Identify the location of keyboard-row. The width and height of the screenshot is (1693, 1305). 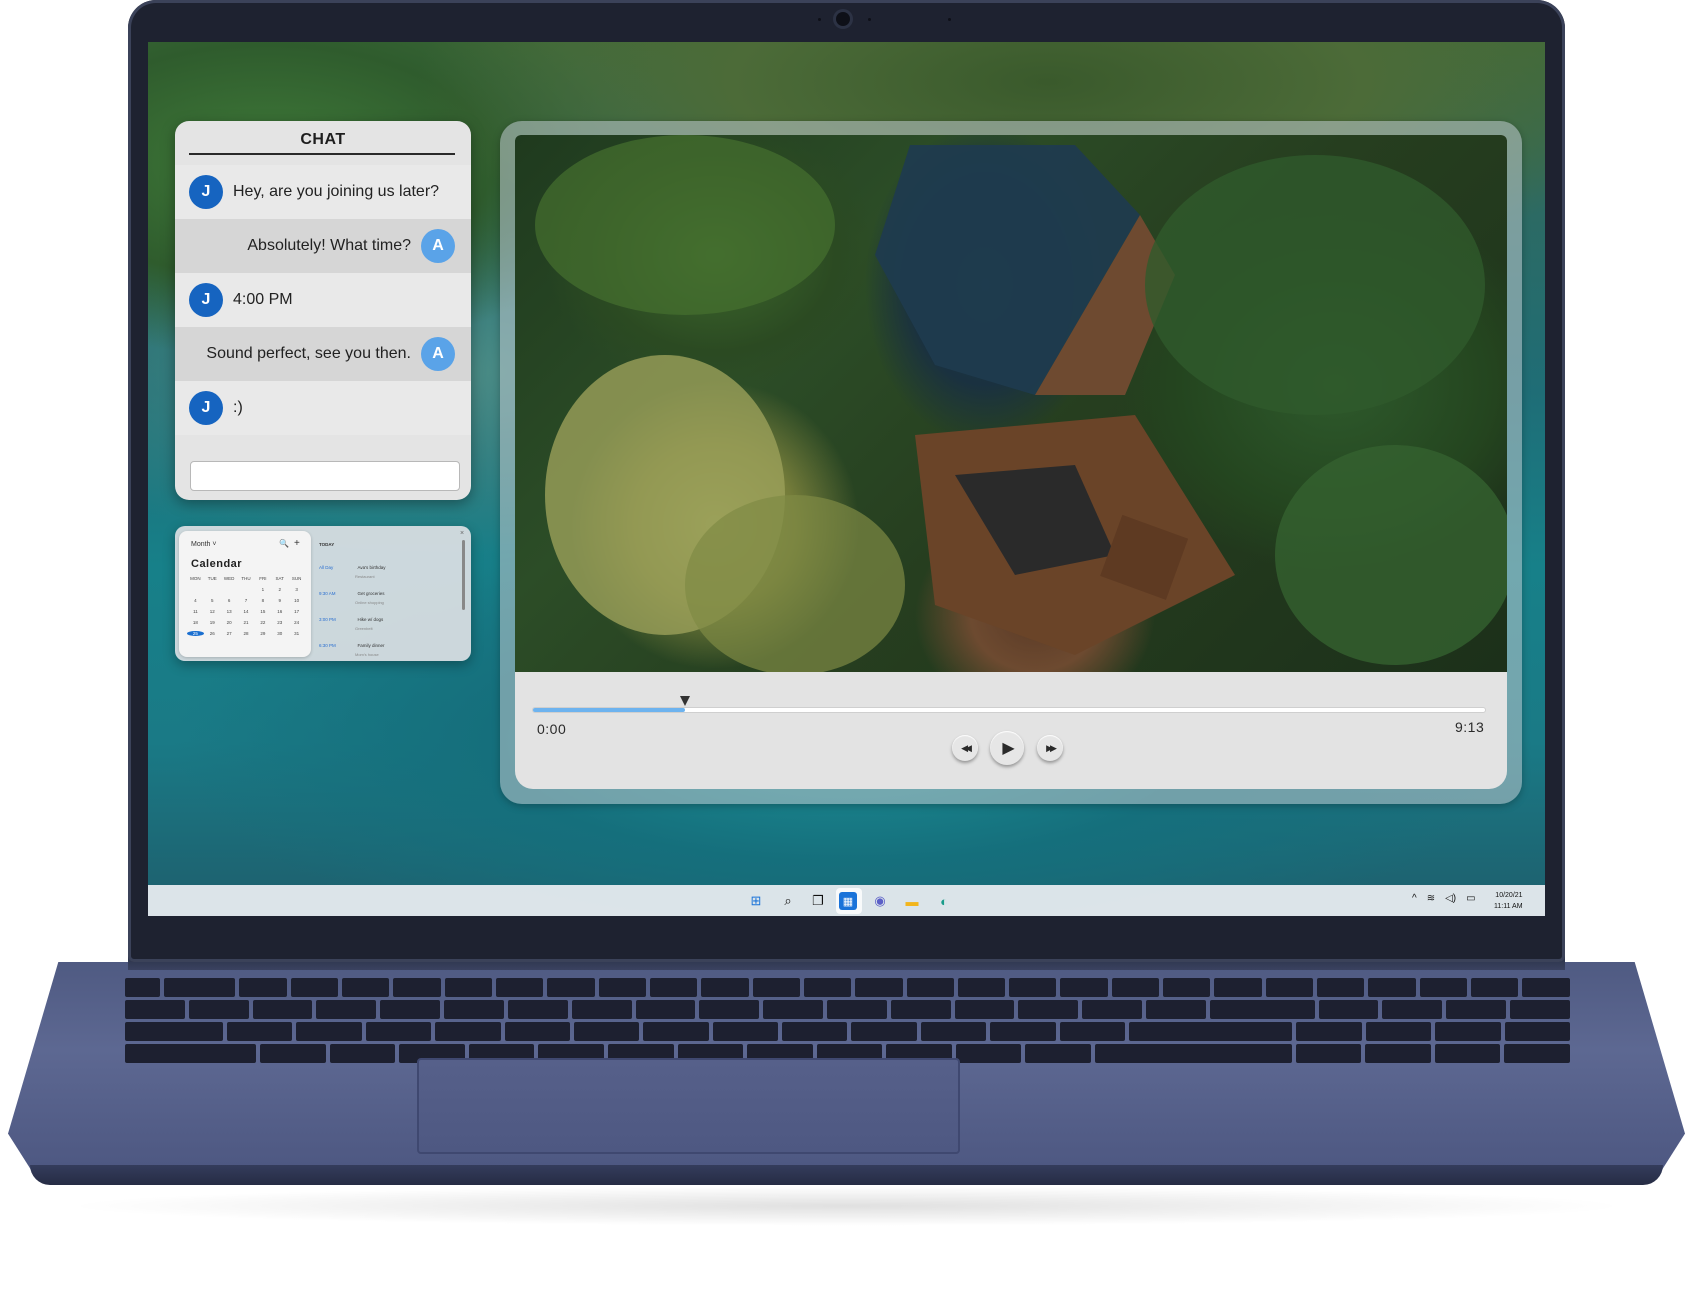
(847, 1031).